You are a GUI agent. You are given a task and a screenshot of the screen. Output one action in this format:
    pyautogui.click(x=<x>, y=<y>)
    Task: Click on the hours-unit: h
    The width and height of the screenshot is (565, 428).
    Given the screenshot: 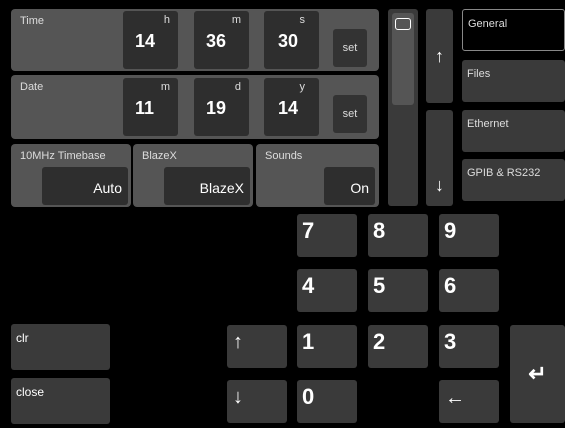 What is the action you would take?
    pyautogui.click(x=166, y=20)
    